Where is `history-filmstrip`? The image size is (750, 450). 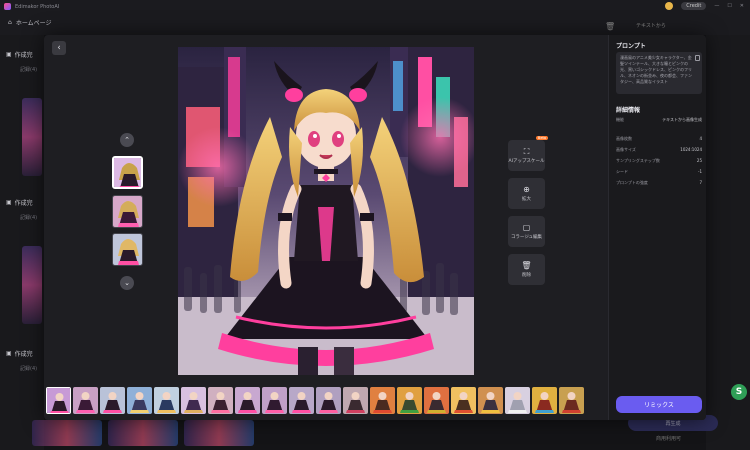 history-filmstrip is located at coordinates (315, 401).